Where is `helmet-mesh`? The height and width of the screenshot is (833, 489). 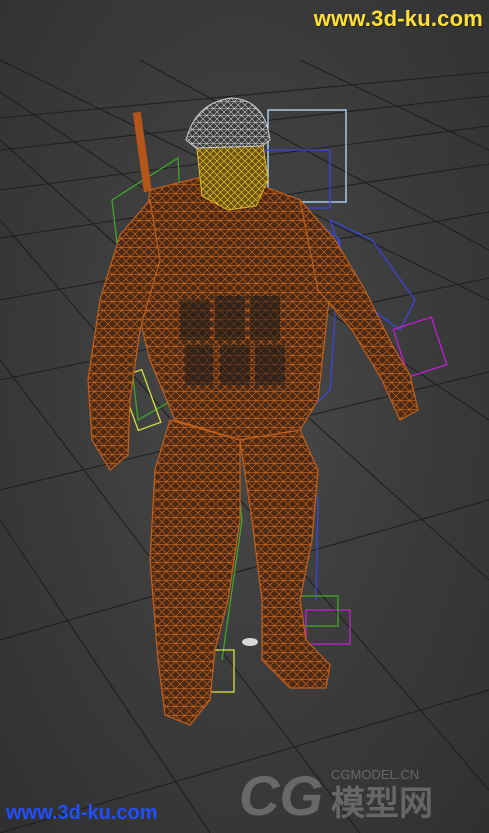 helmet-mesh is located at coordinates (228, 123).